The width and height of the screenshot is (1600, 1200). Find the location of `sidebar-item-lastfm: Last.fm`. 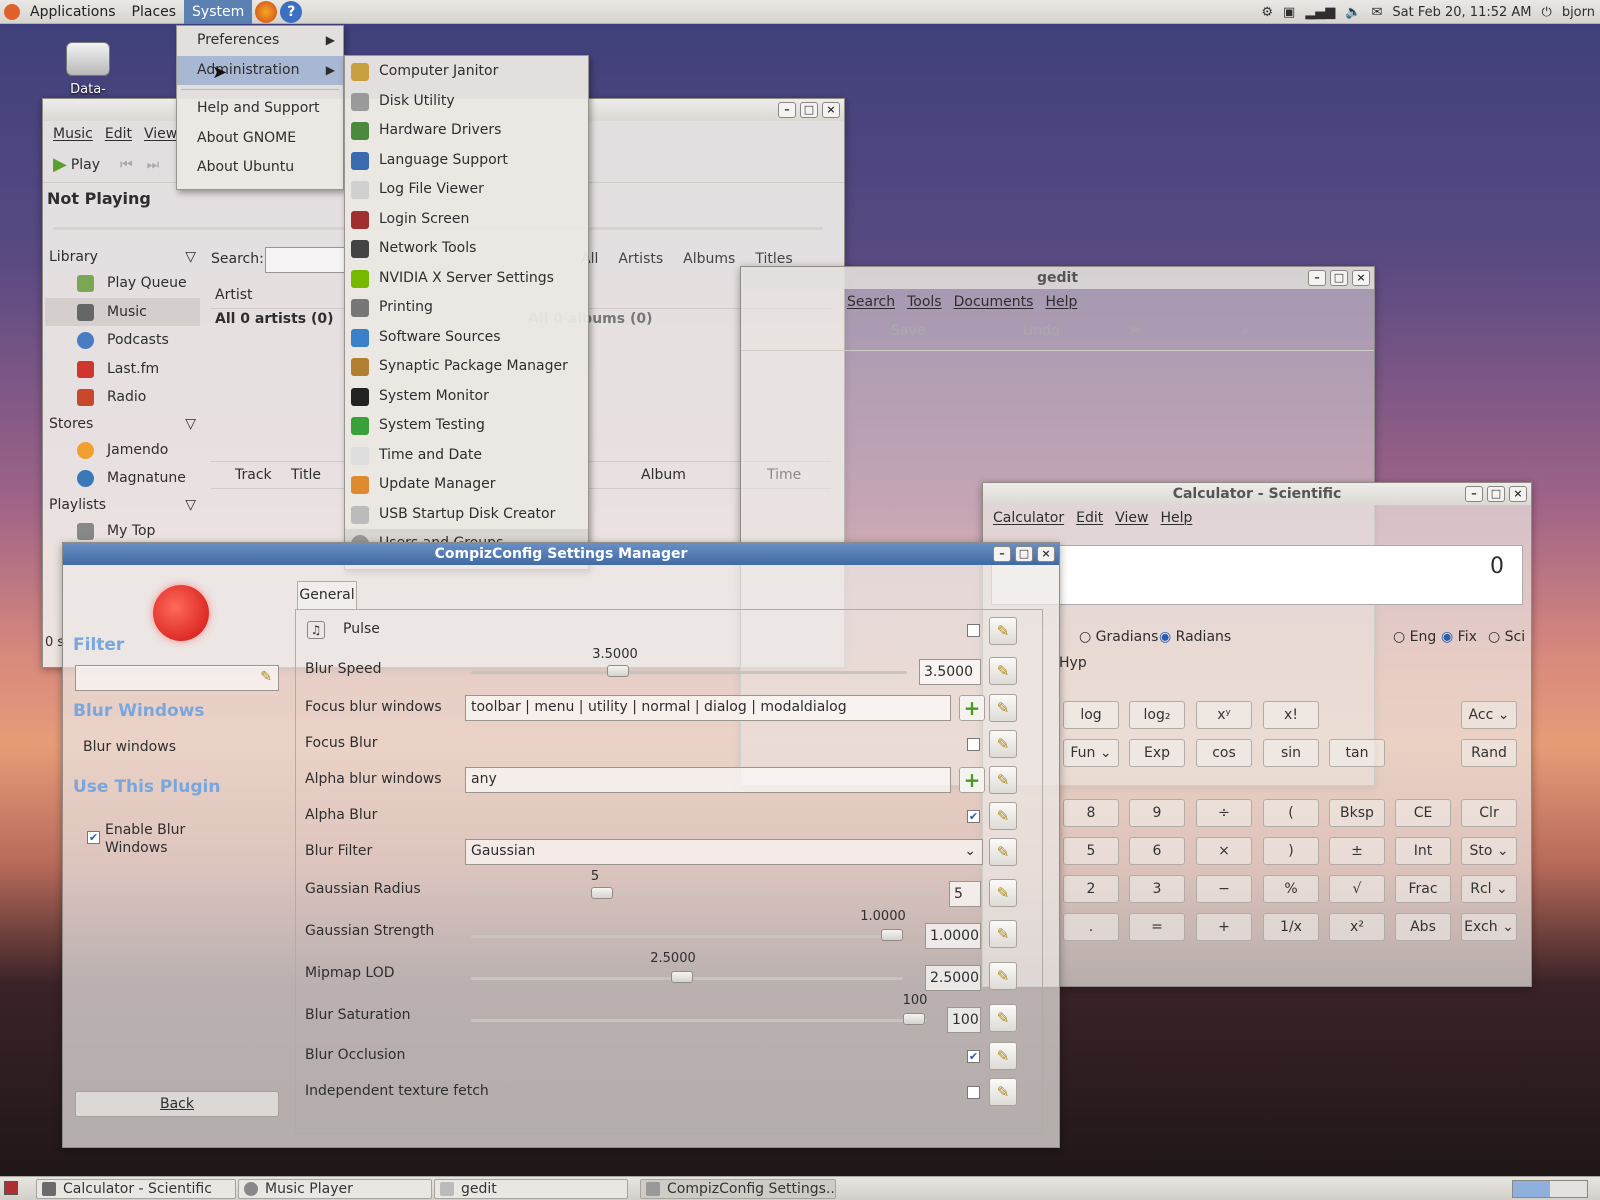

sidebar-item-lastfm: Last.fm is located at coordinates (122, 369).